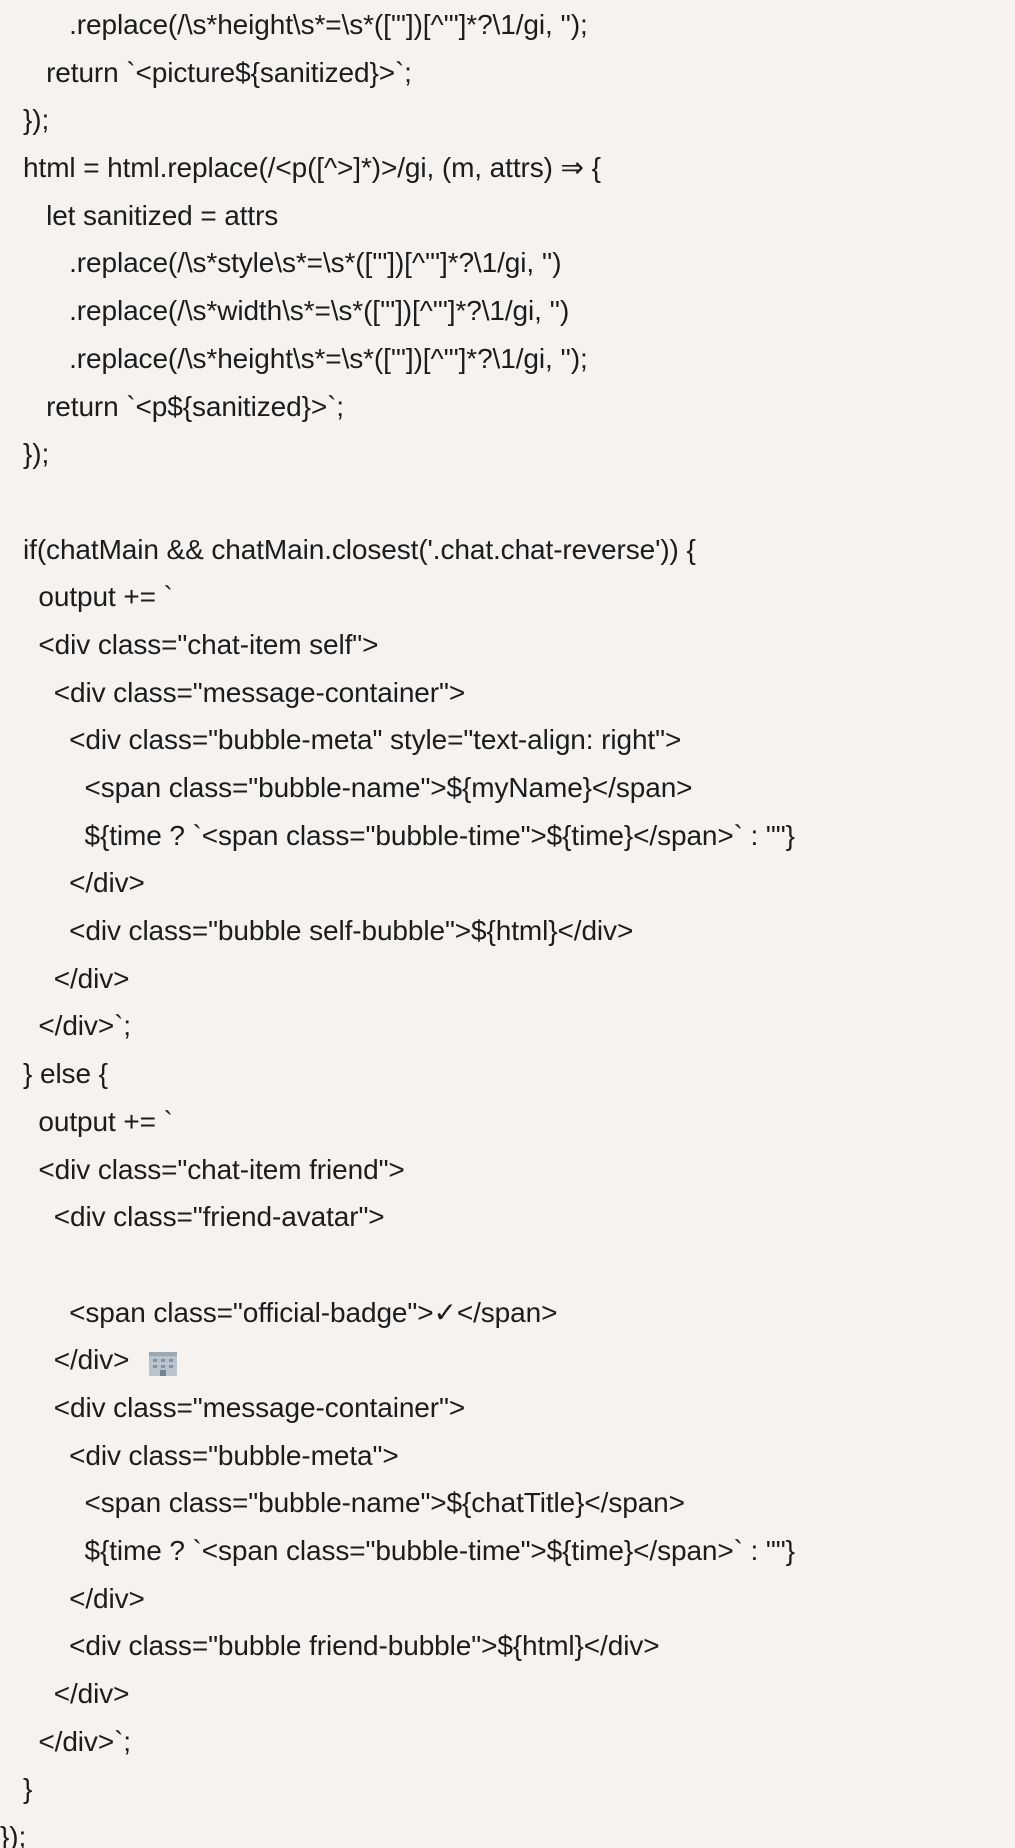  I want to click on code-line-5: let sanitized = attrs, so click(139, 215).